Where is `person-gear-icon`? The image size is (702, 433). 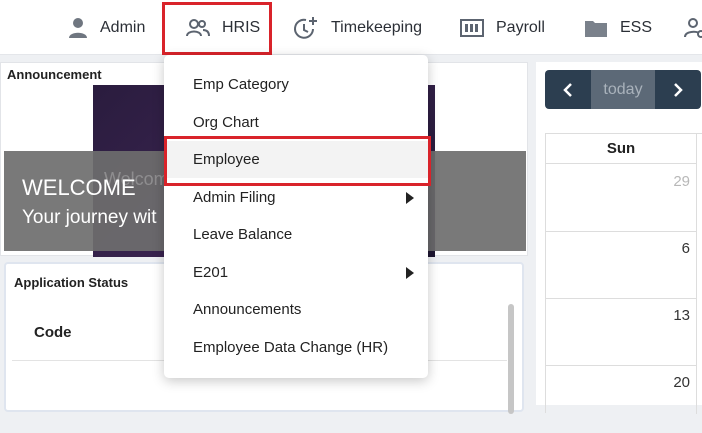 person-gear-icon is located at coordinates (693, 28).